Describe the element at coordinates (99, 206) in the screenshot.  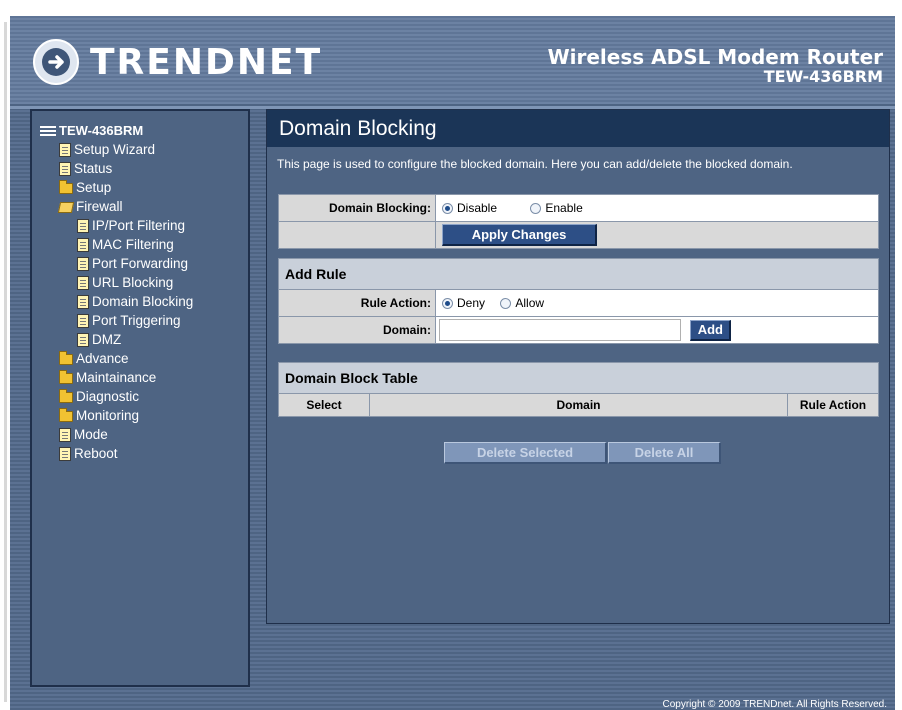
I see `sidebar-item-label: Firewall` at that location.